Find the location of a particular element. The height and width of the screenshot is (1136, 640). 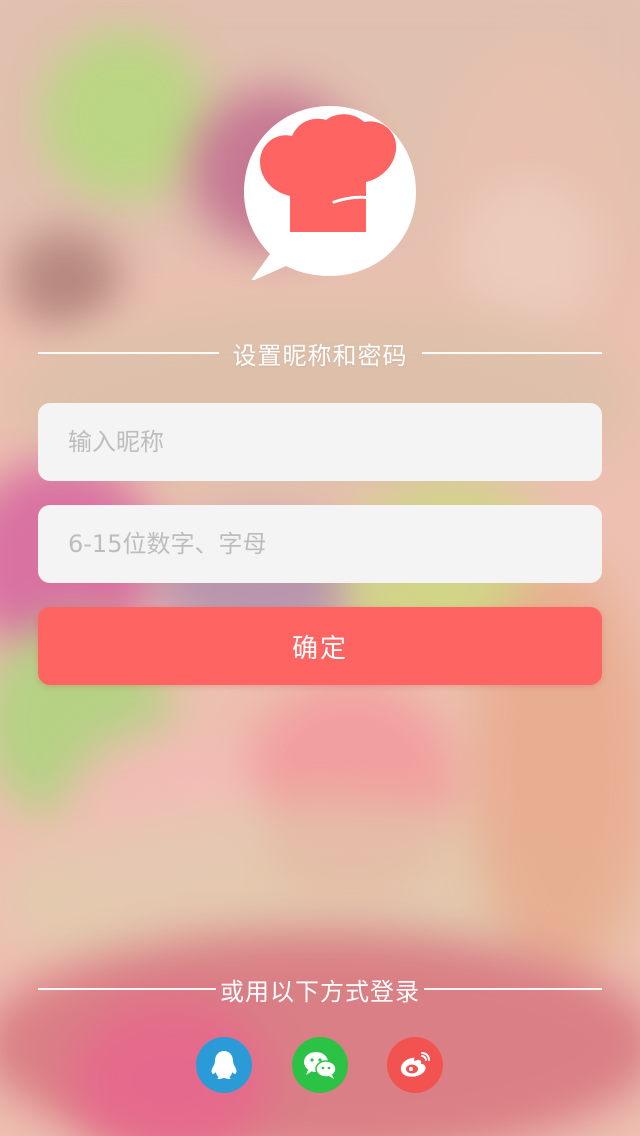

weibo-login-button is located at coordinates (415, 1065).